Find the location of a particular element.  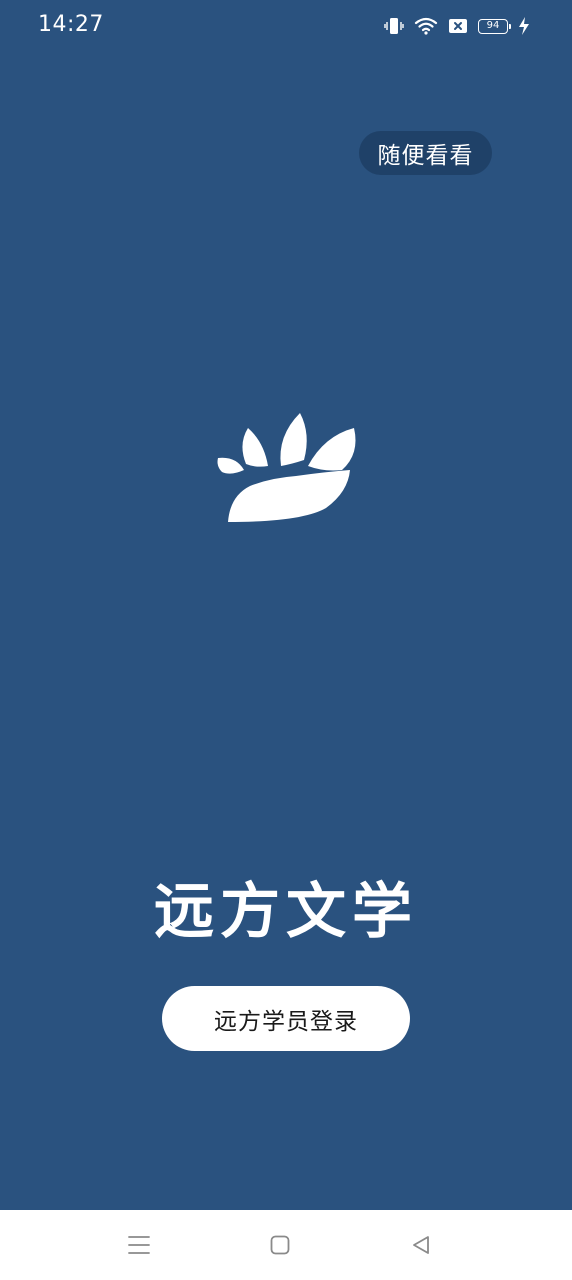

student-login-button: 远方学员登录 is located at coordinates (286, 1018).